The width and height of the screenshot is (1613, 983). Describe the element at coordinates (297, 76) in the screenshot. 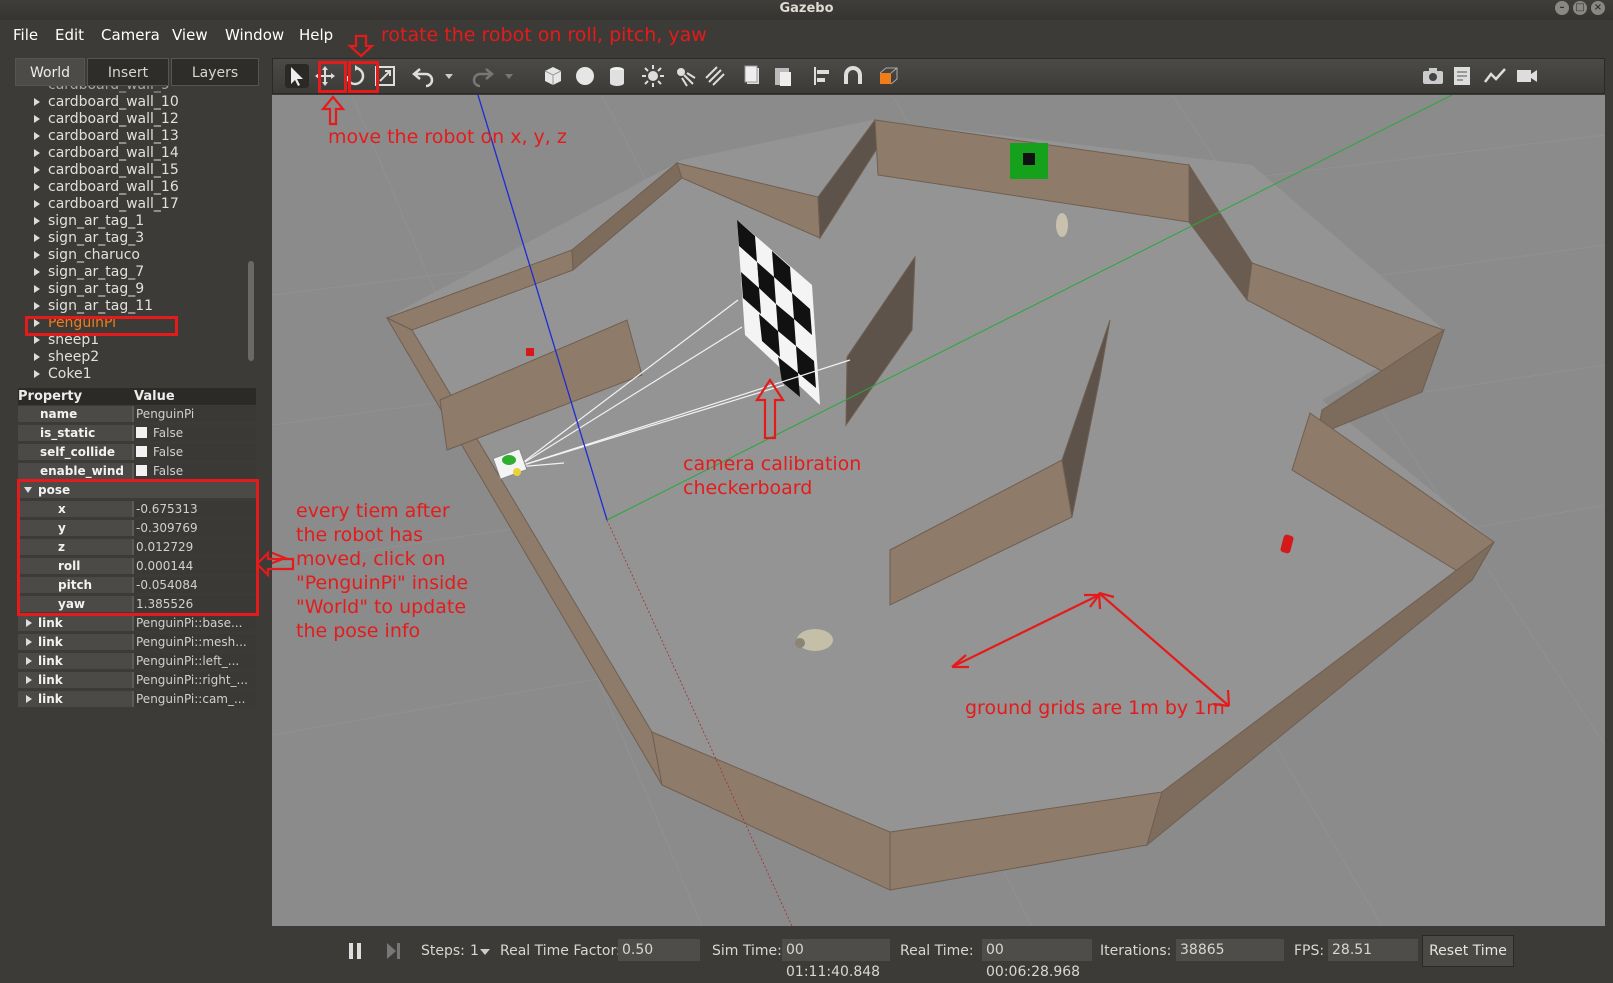

I see `select-mode-icon` at that location.